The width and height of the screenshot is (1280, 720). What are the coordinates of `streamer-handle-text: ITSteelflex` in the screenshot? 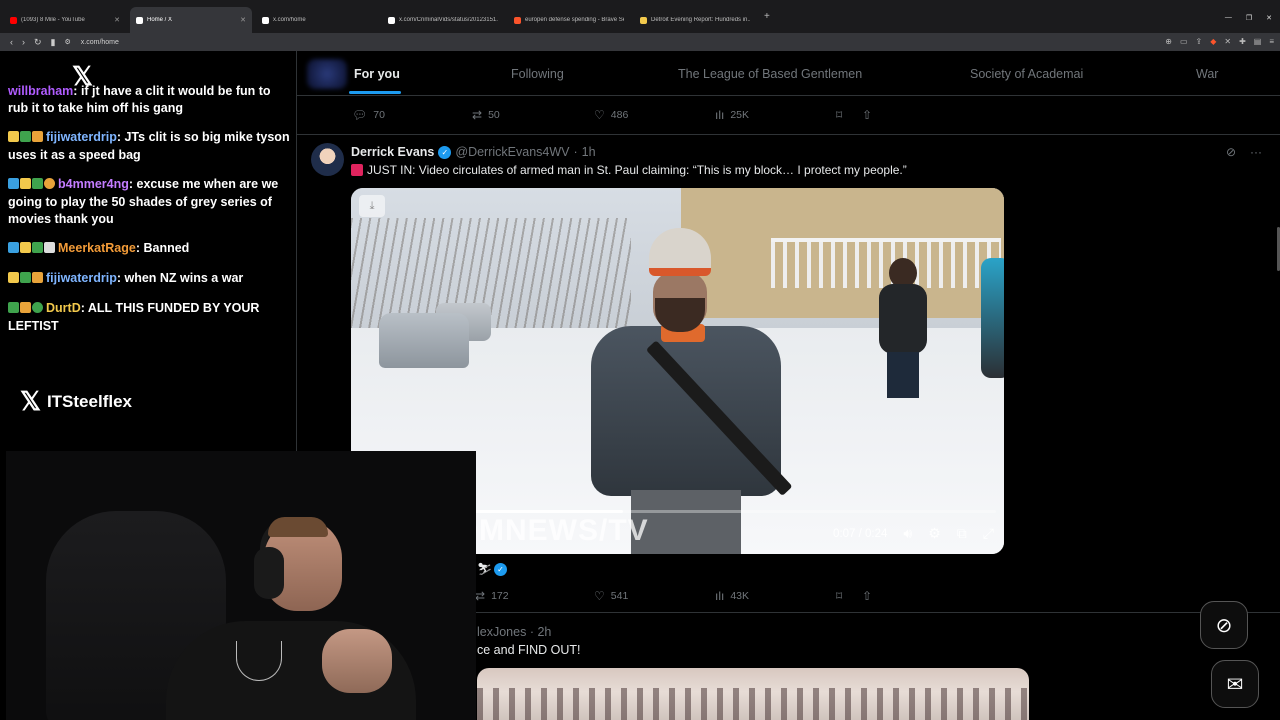 It's located at (89, 401).